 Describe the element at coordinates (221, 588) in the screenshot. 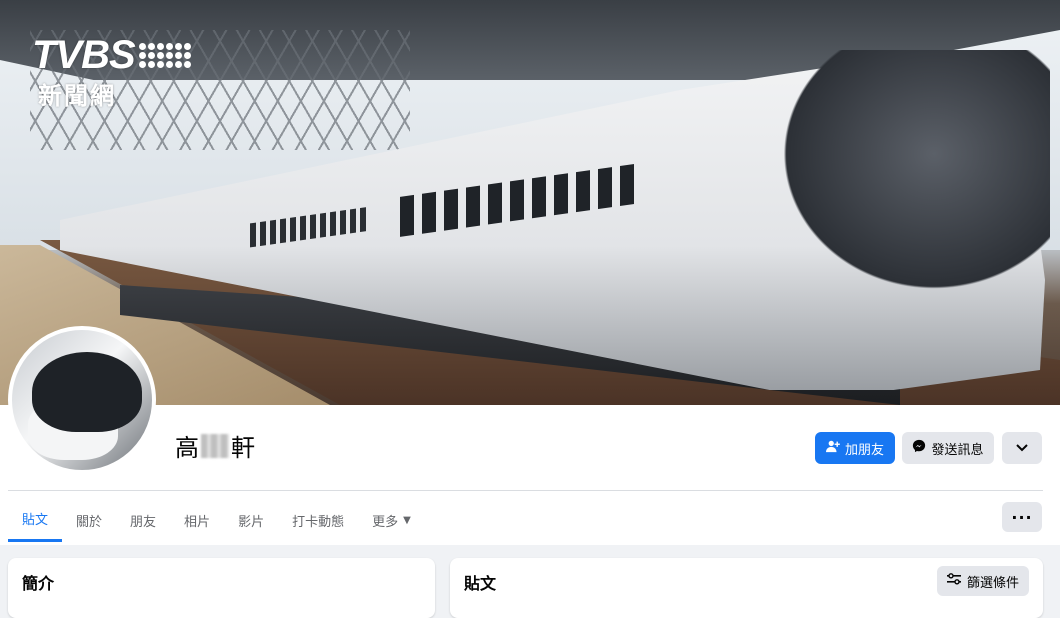

I see `intro-card: 簡介` at that location.